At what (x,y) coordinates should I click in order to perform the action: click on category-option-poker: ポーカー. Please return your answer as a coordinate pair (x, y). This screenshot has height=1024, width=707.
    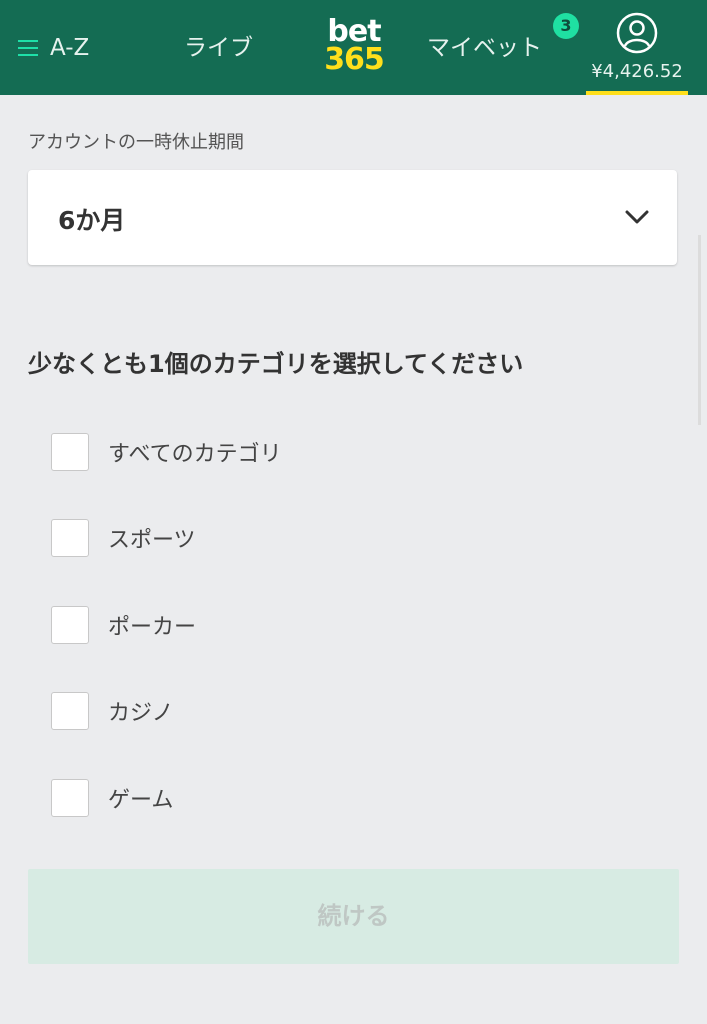
    Looking at the image, I should click on (251, 625).